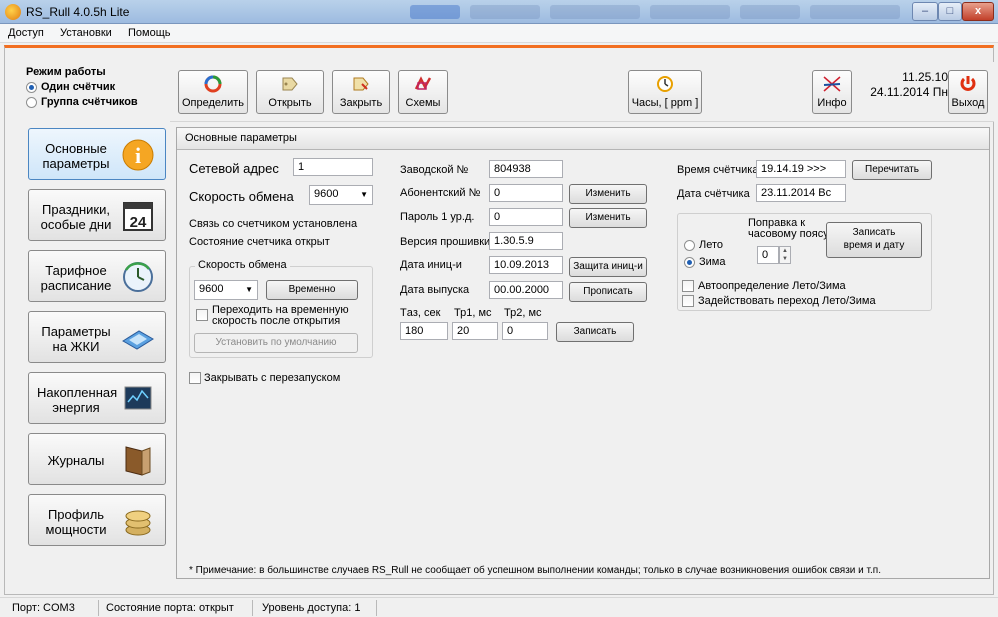 Image resolution: width=998 pixels, height=617 pixels. Describe the element at coordinates (595, 332) in the screenshot. I see `write-timeouts-button: Записать` at that location.